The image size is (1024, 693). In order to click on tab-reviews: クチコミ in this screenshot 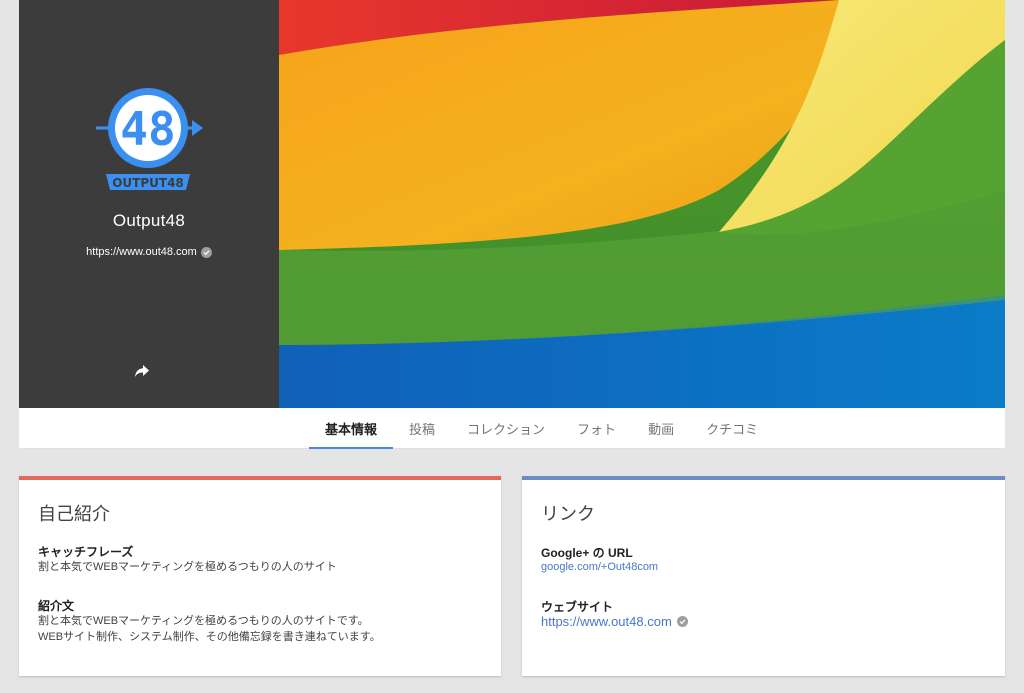, I will do `click(732, 428)`.